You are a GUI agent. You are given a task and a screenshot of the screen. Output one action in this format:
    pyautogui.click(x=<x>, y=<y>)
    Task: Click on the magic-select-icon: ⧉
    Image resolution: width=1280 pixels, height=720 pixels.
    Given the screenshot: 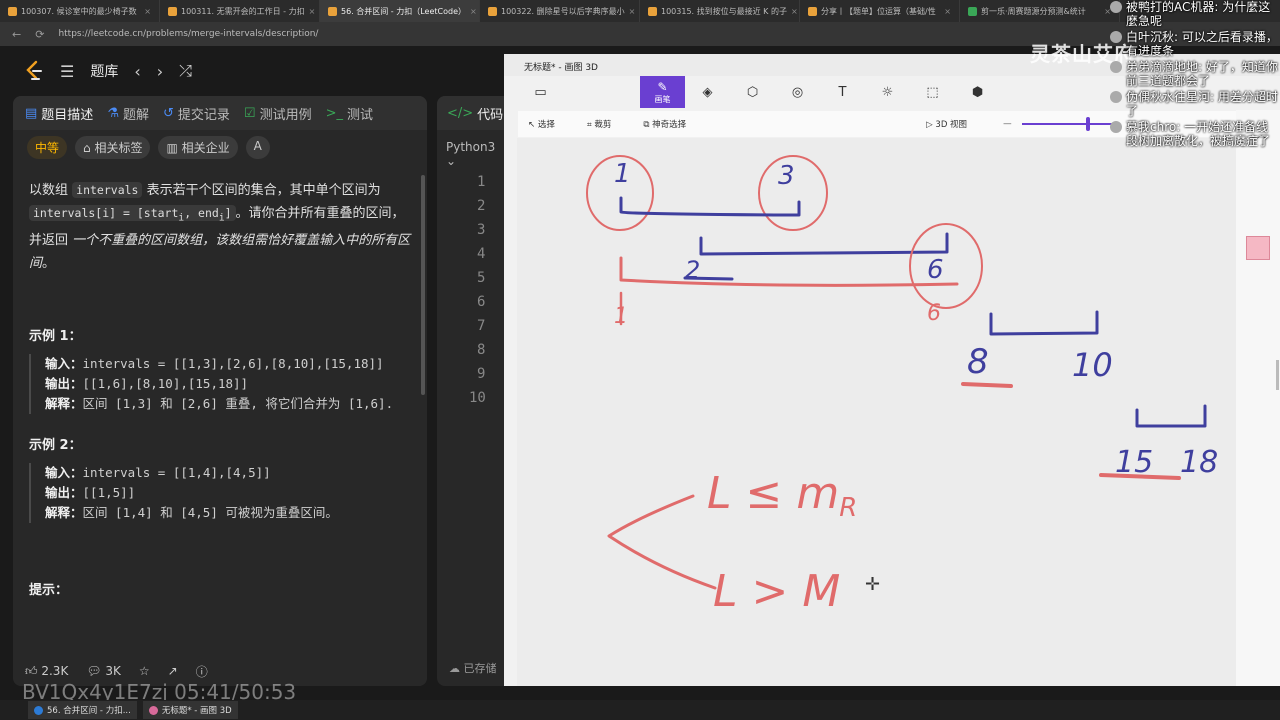 What is the action you would take?
    pyautogui.click(x=648, y=125)
    